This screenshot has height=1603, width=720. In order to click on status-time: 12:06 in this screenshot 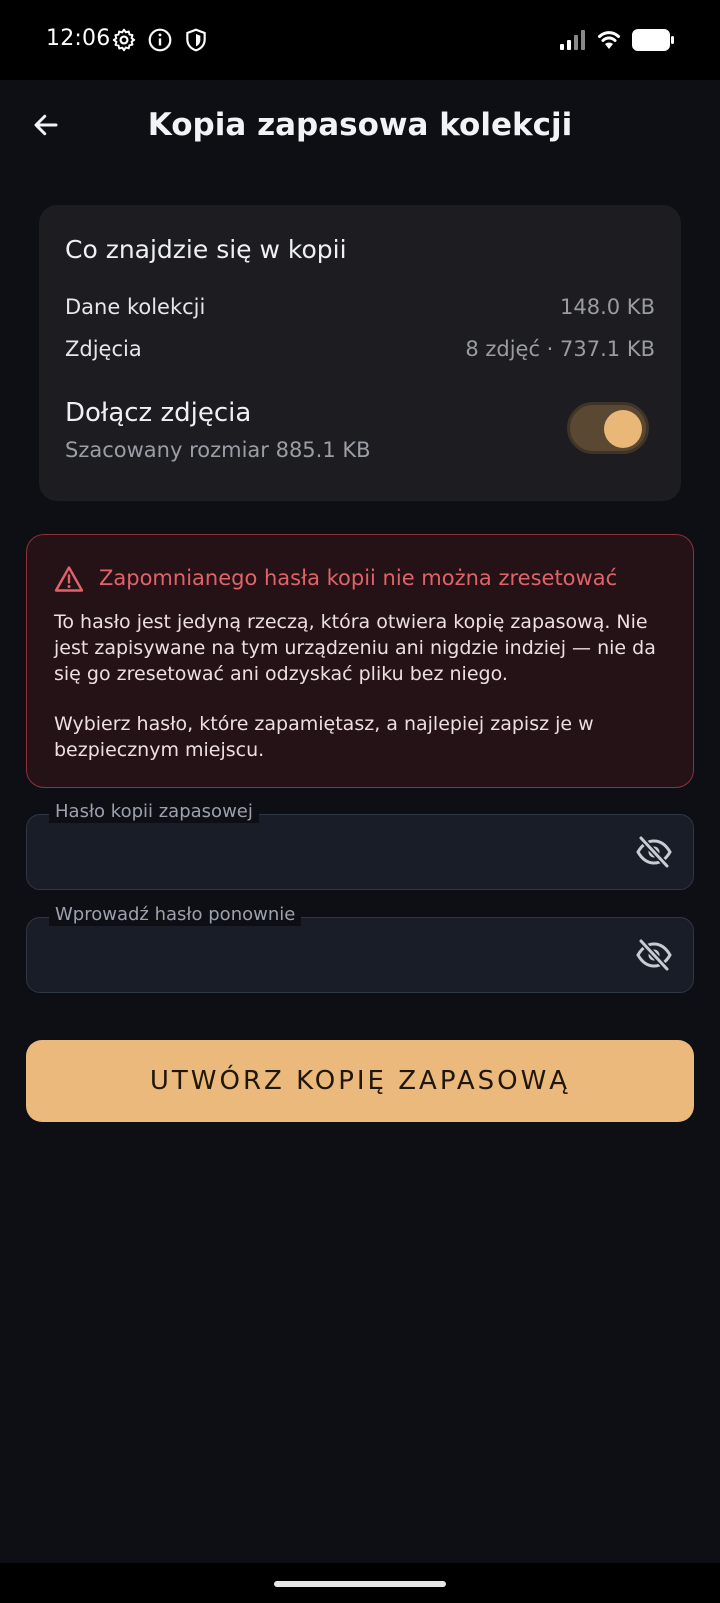, I will do `click(78, 38)`.